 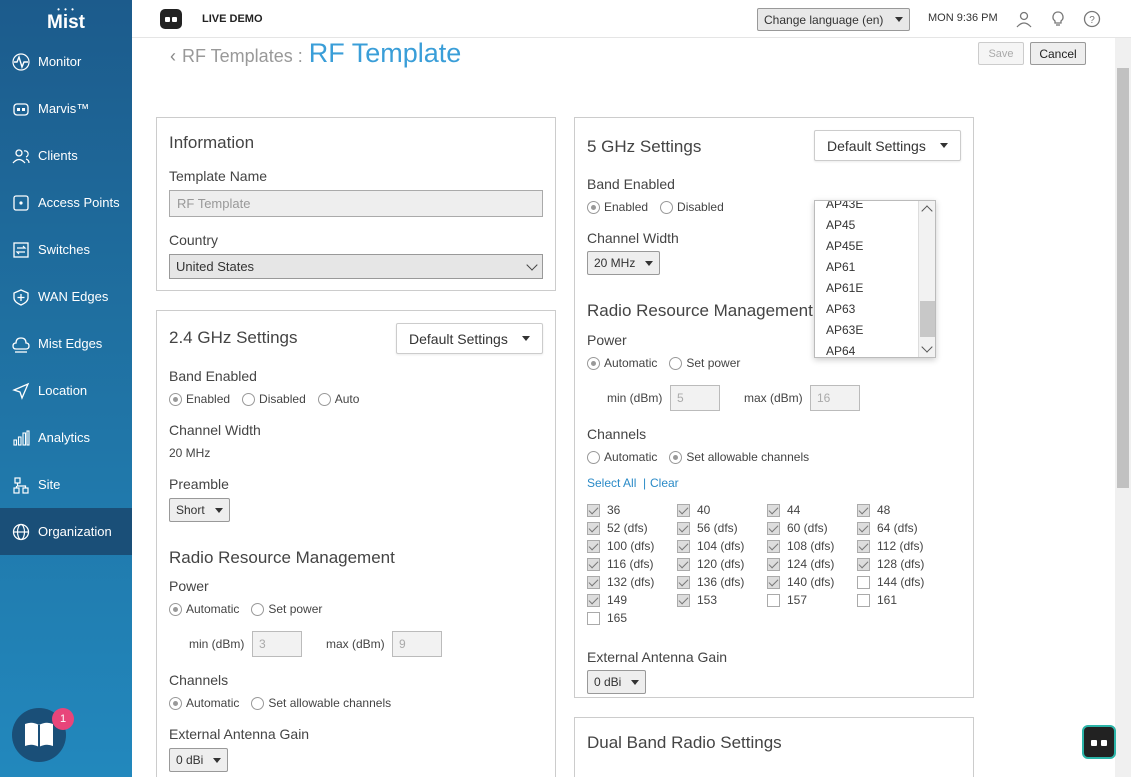 I want to click on channel-checkbox-item: 112 (dfs), so click(x=890, y=546).